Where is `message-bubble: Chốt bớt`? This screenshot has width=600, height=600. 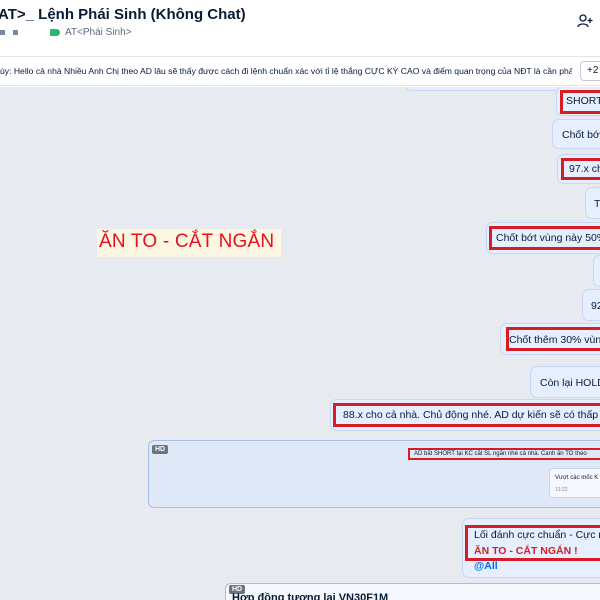
message-bubble: Chốt bớt is located at coordinates (576, 134).